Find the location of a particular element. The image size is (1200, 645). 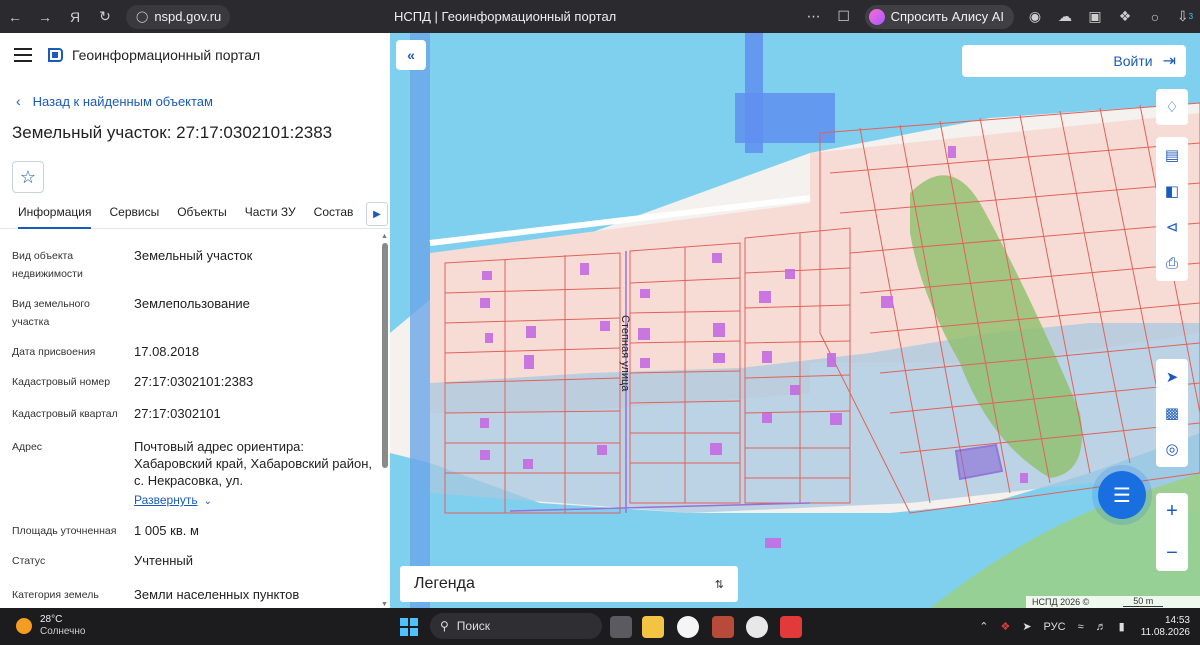

antivirus-icon: ❖ is located at coordinates (1005, 626).